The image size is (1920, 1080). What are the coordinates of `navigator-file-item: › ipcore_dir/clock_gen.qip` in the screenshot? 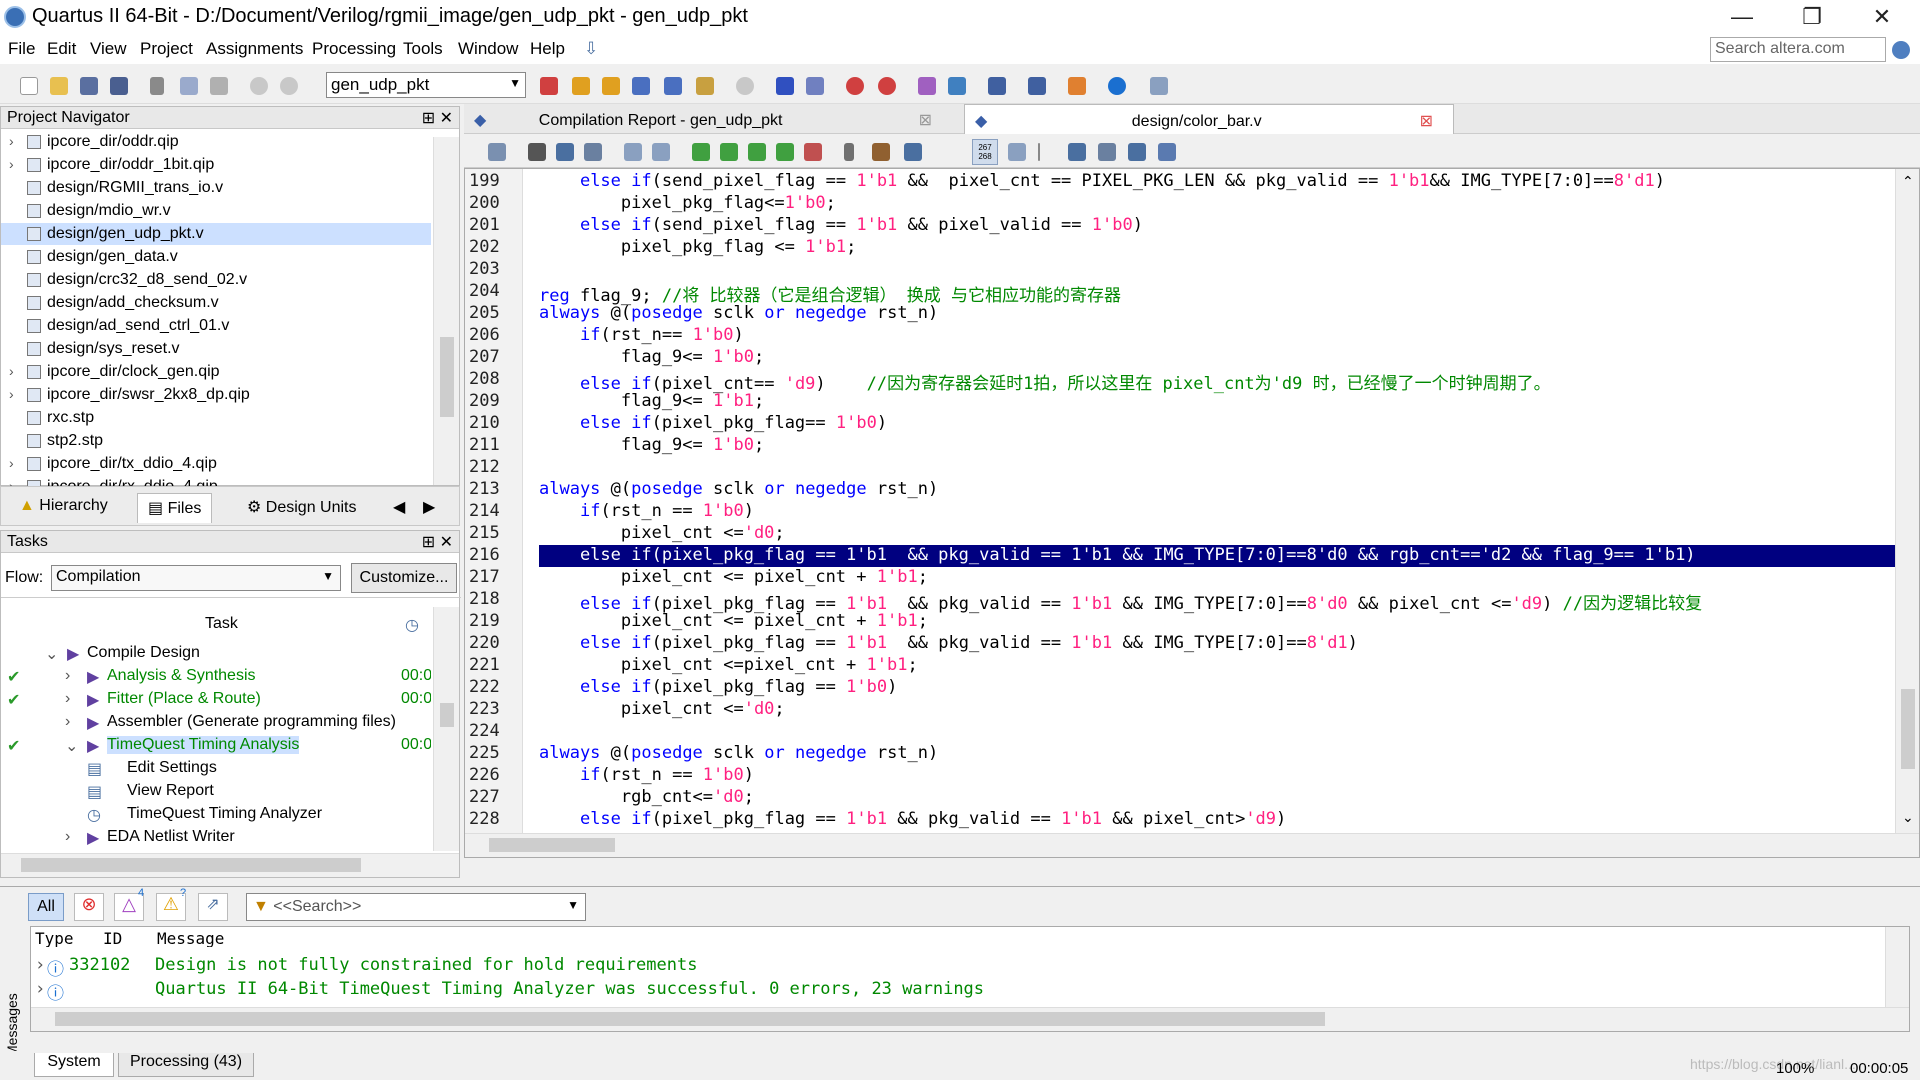 It's located at (216, 372).